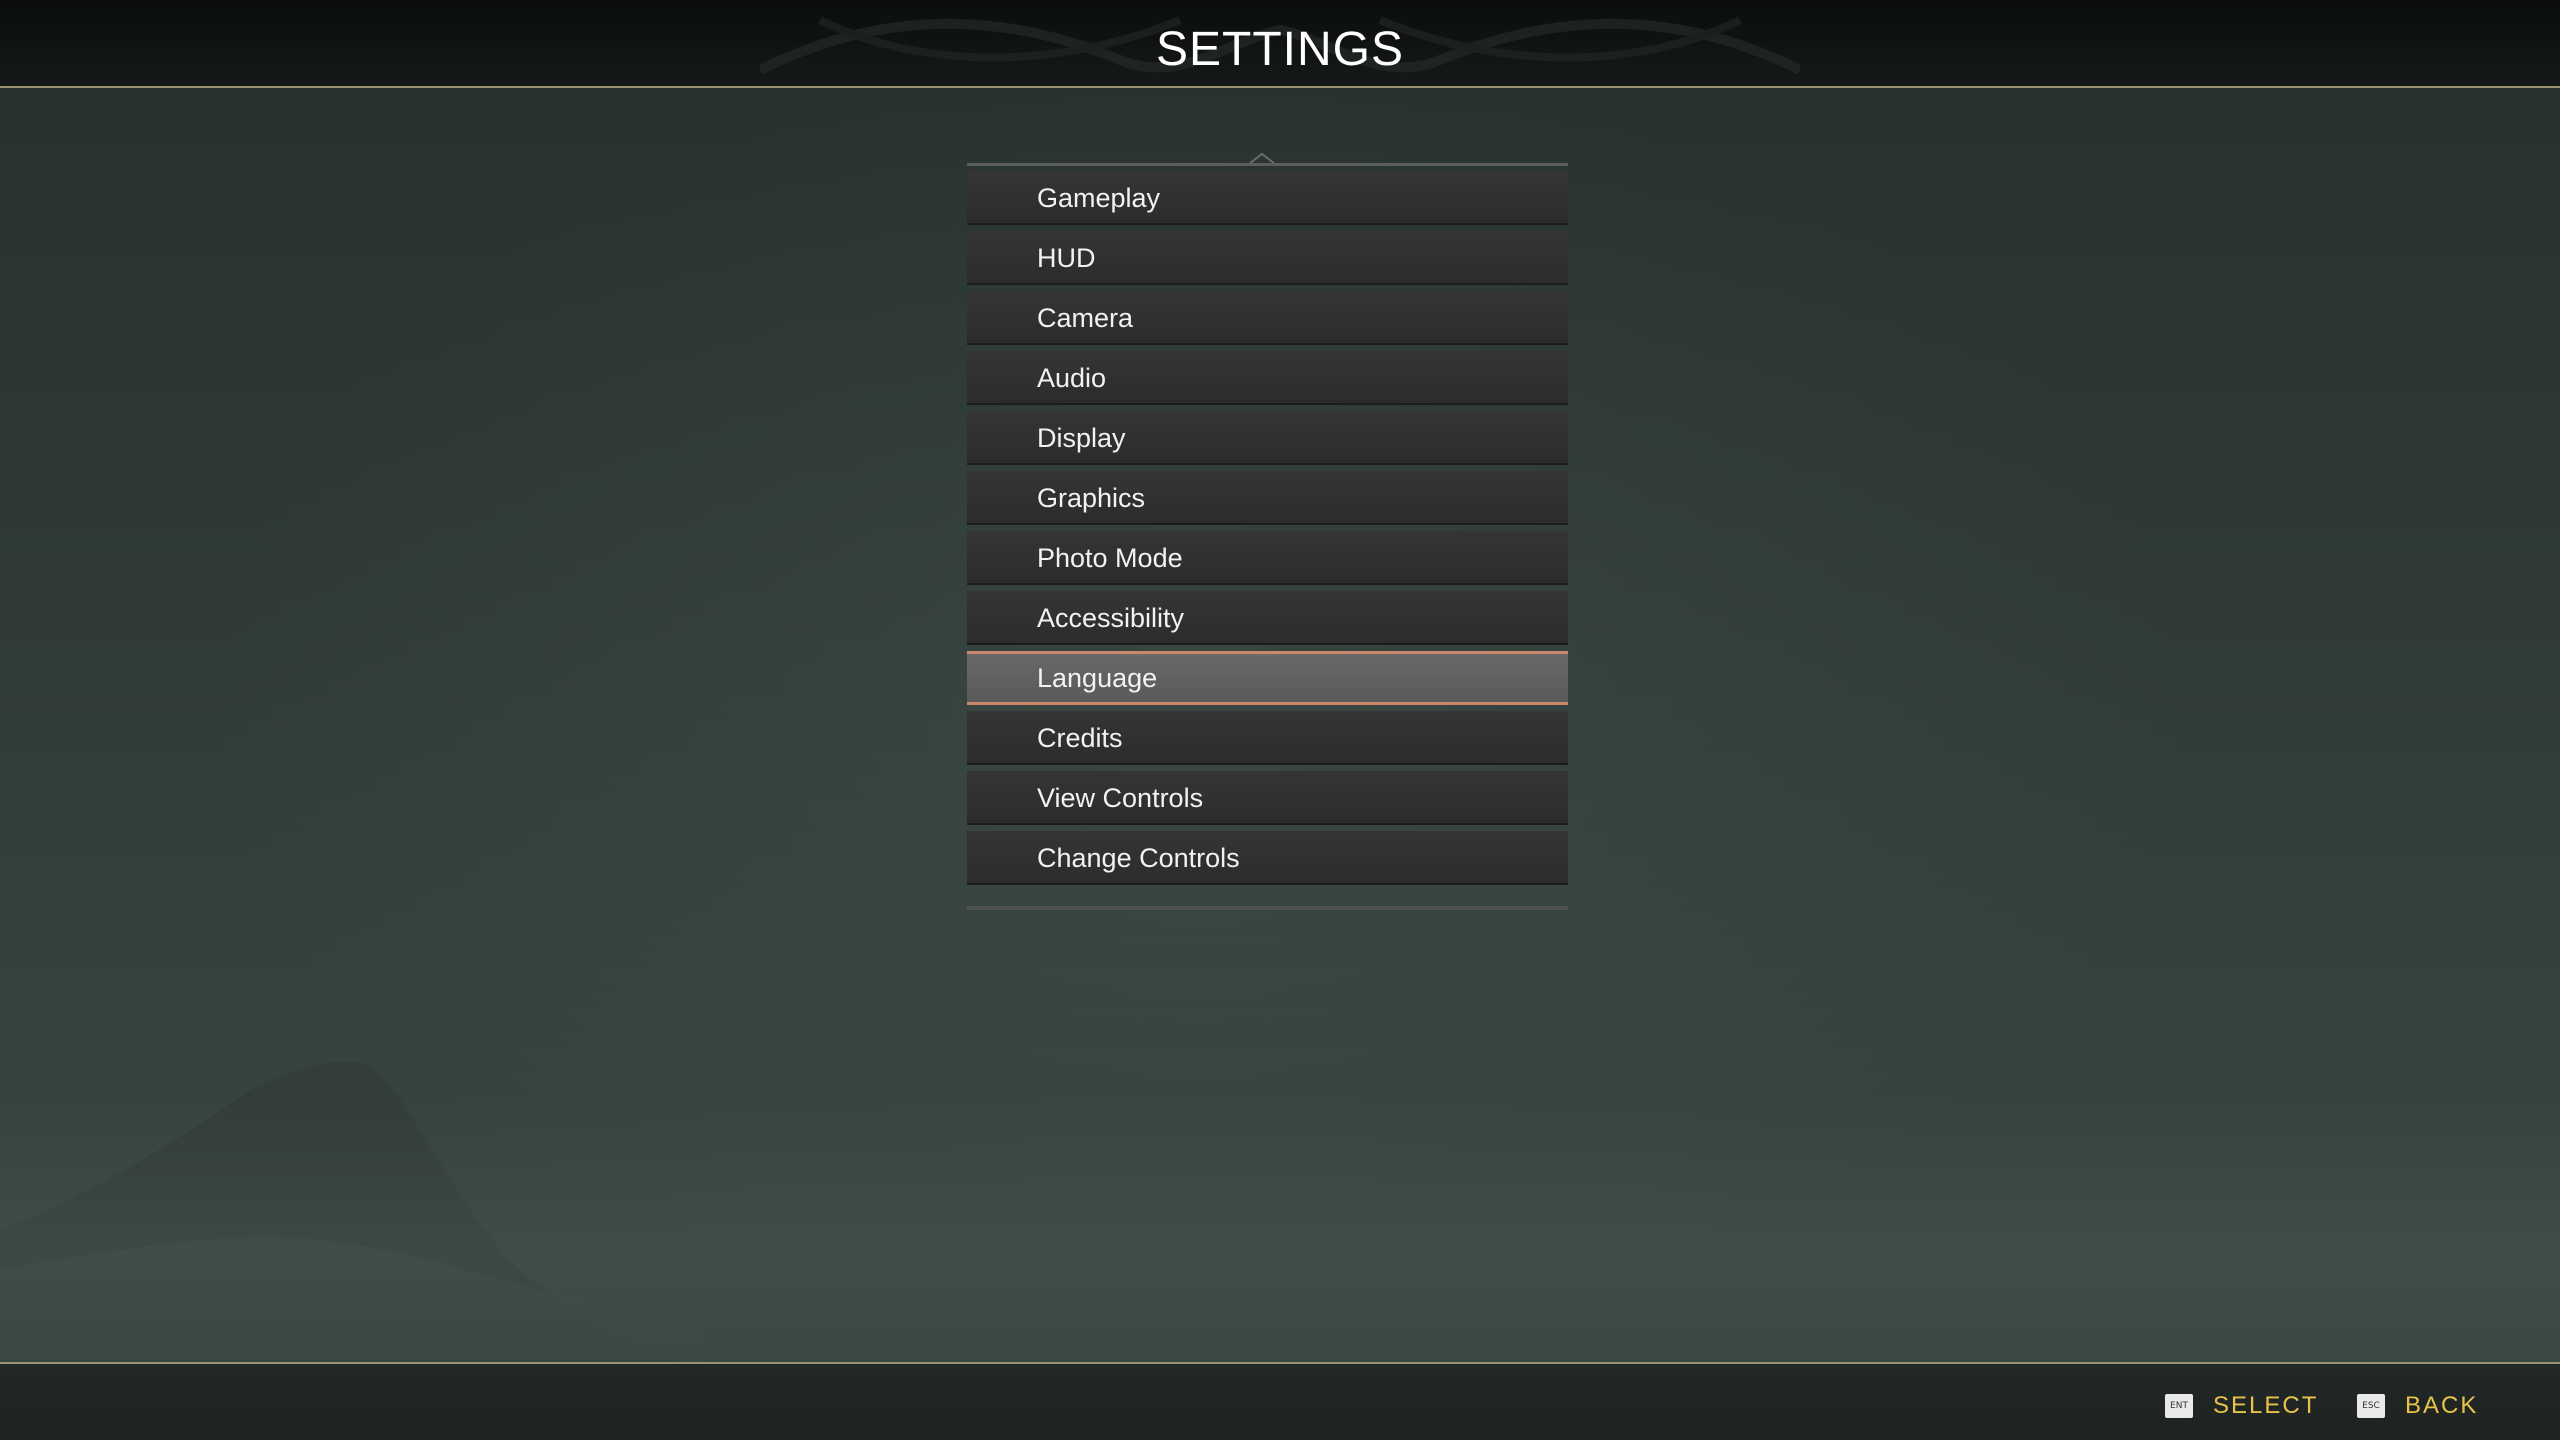 The width and height of the screenshot is (2560, 1440). I want to click on menu-item-label: Camera, so click(1085, 318).